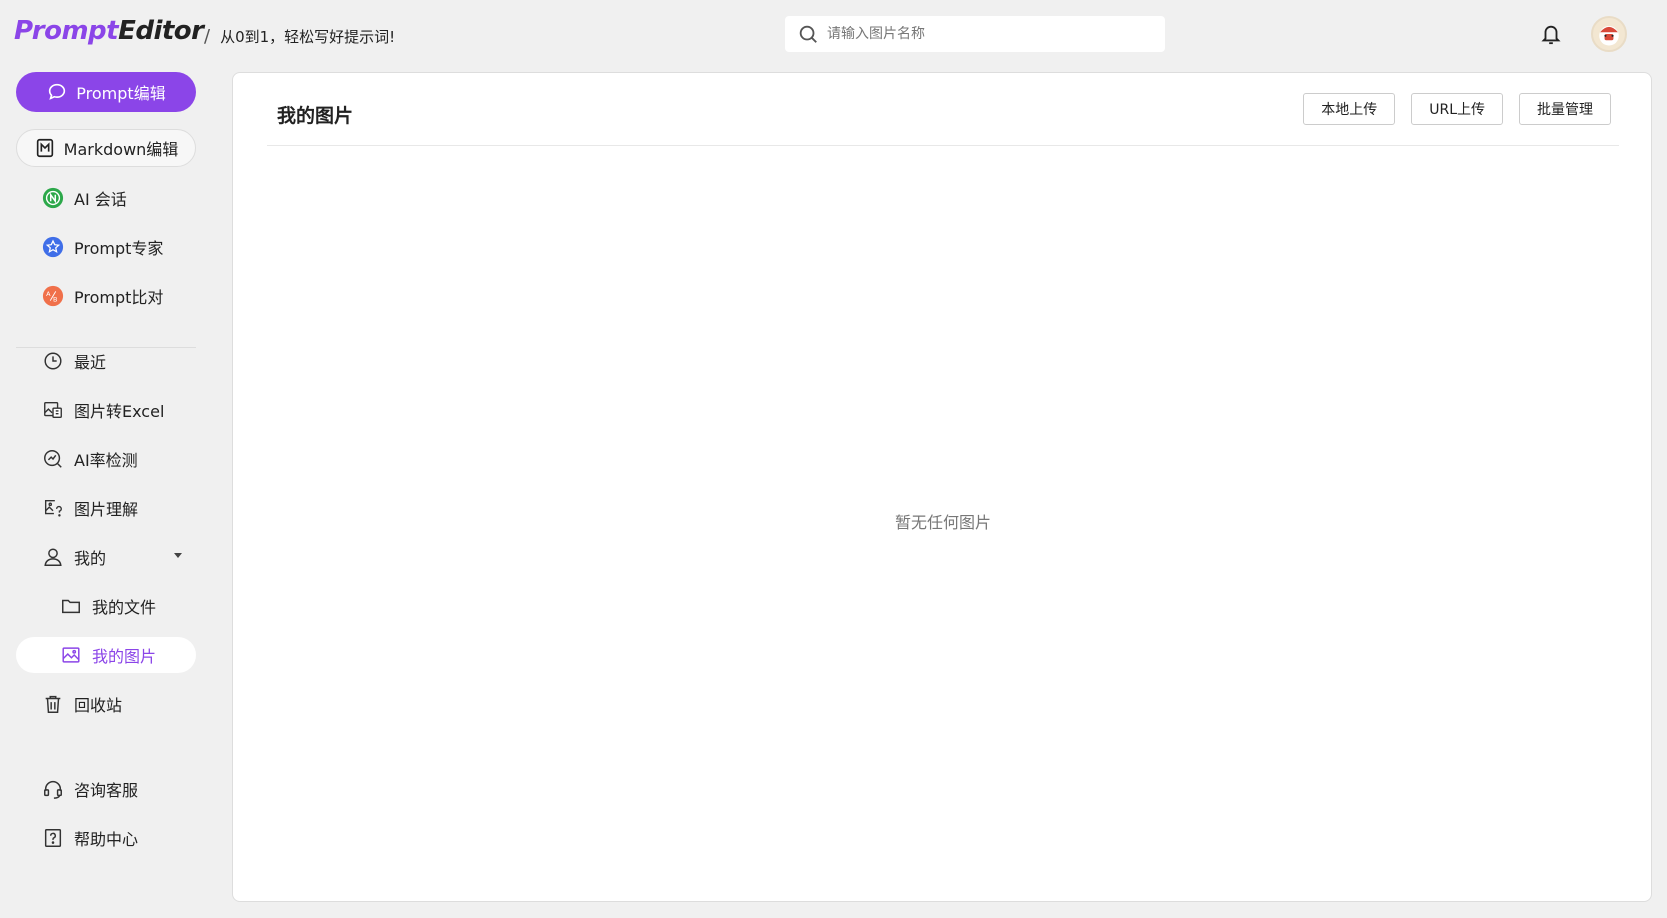  I want to click on sidebar-item-label: AI率检测, so click(106, 460).